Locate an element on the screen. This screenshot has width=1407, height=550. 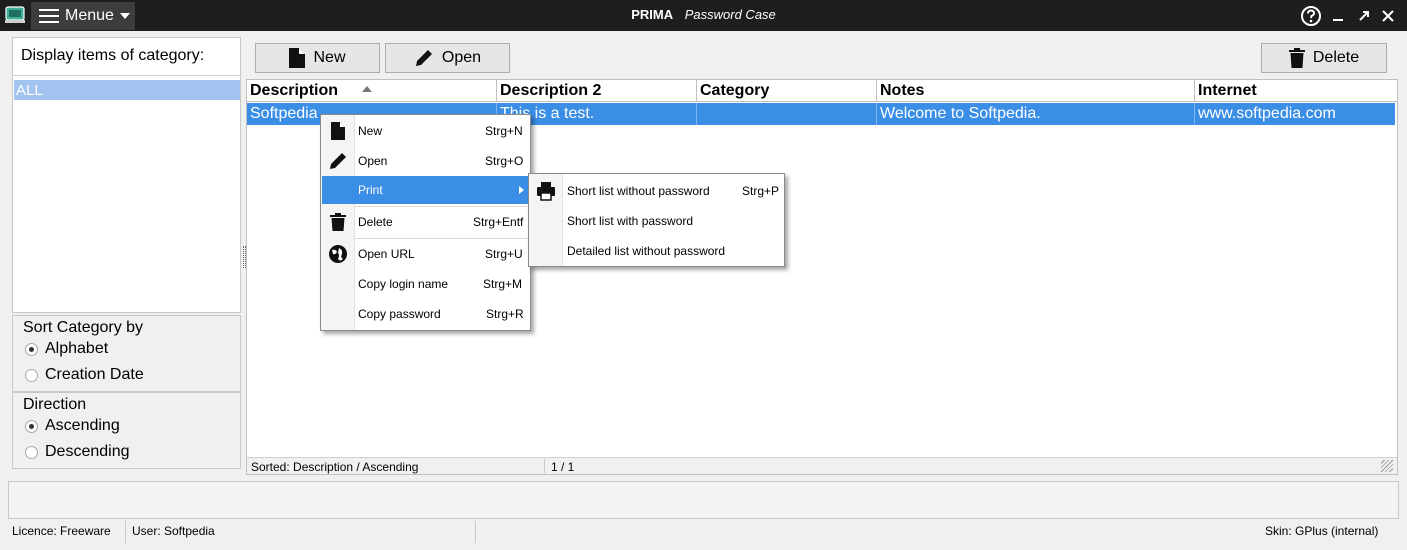
radio-alphabet: Alphabet is located at coordinates (66, 349).